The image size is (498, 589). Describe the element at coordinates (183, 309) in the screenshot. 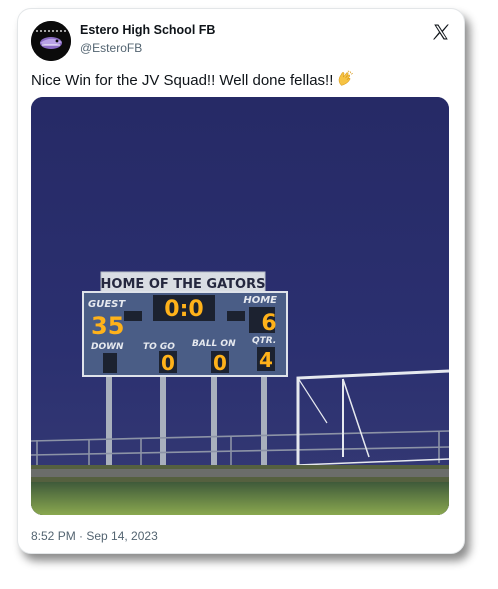

I see `game-clock: 0:0` at that location.